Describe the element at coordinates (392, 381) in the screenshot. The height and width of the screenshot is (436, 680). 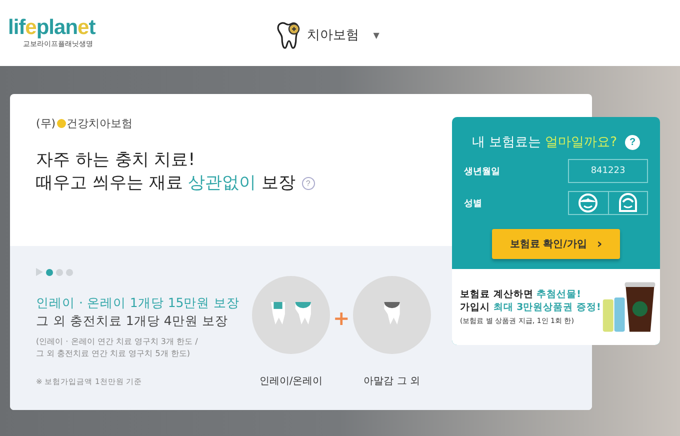
I see `illustration-caption: 아말감 그 외` at that location.